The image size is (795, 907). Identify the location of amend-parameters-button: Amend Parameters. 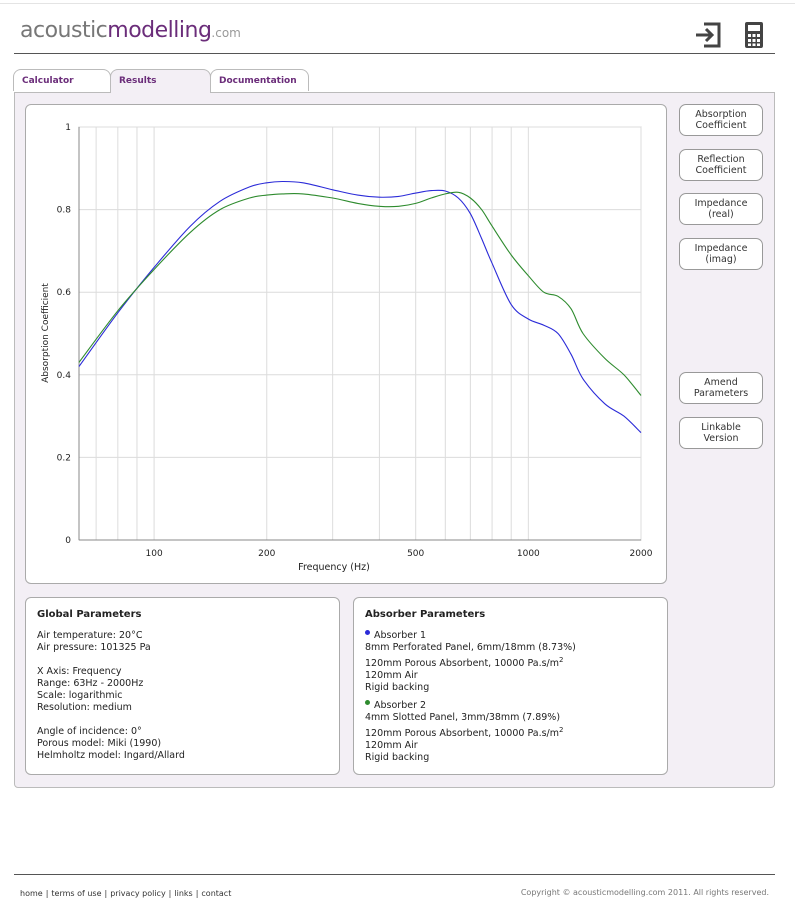
(721, 388).